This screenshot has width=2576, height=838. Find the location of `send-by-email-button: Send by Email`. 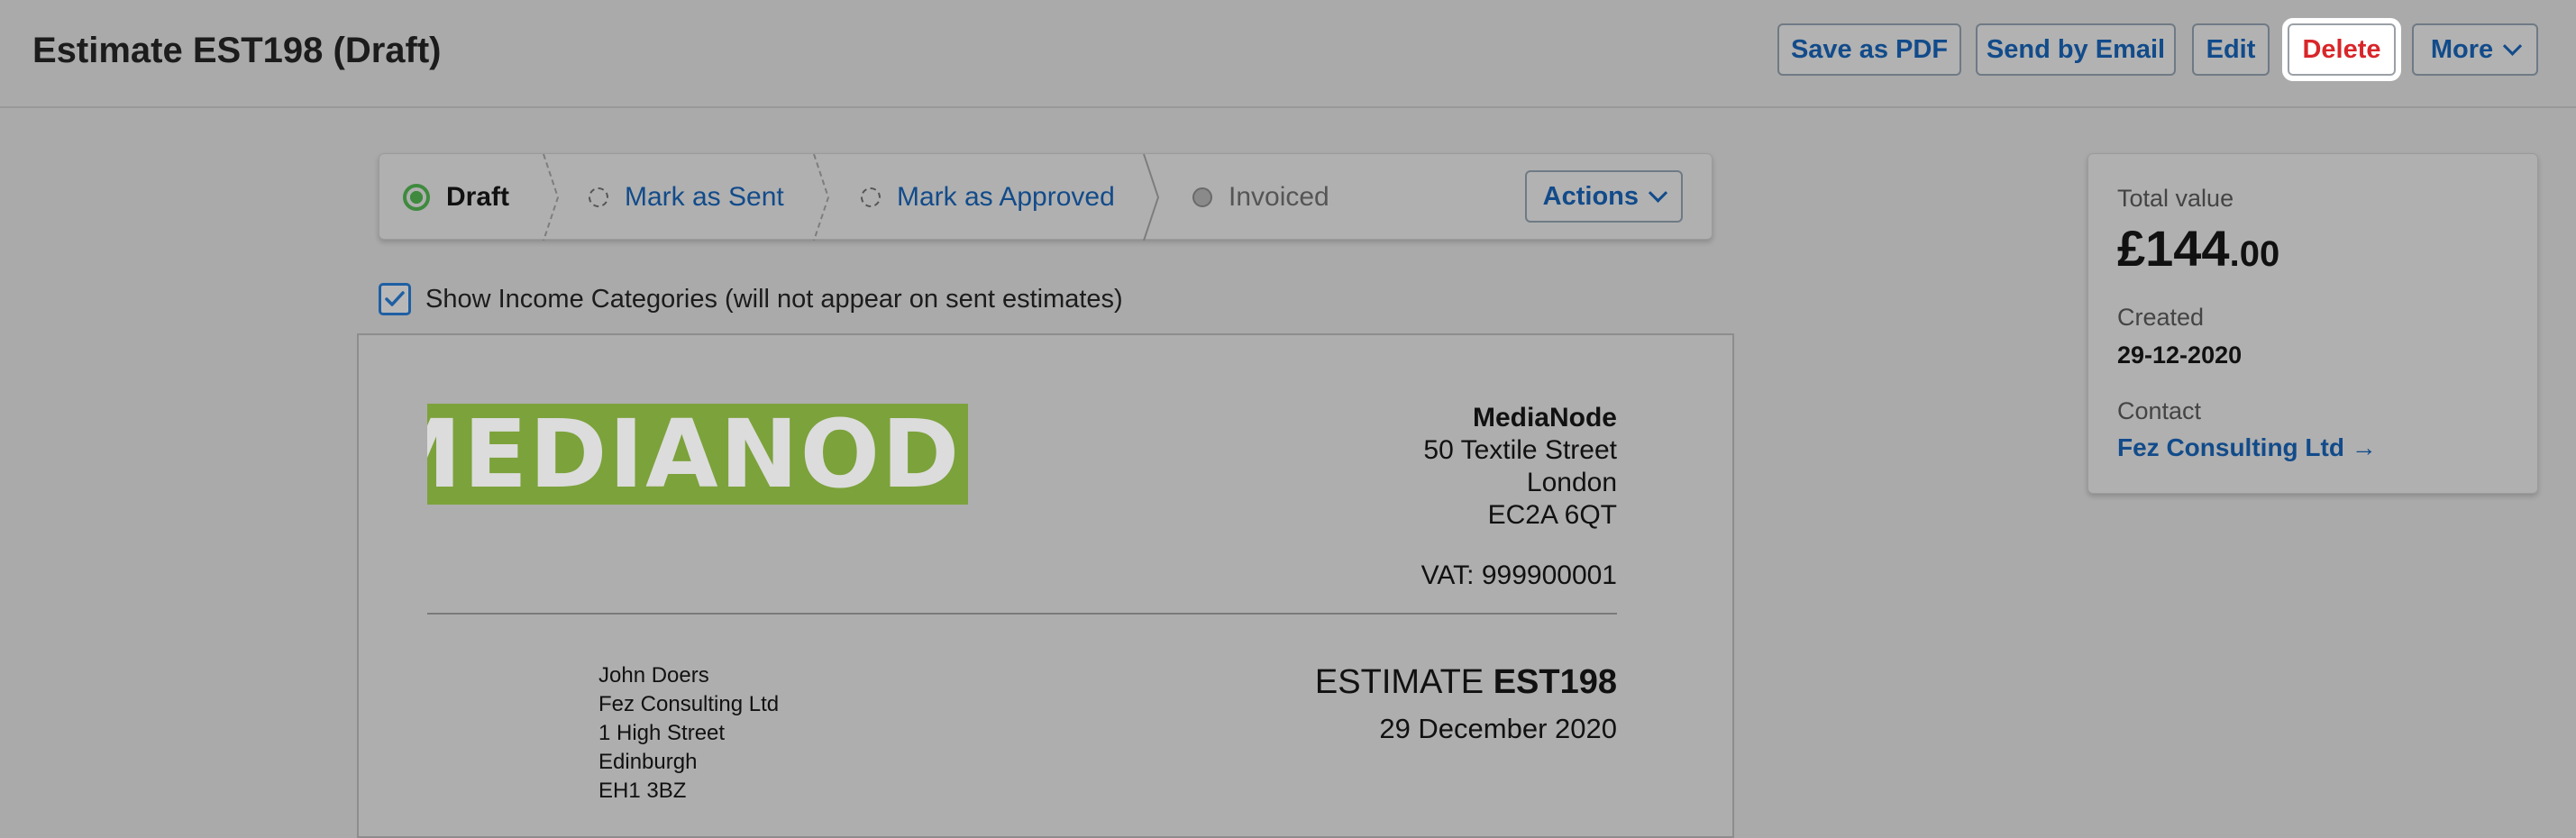

send-by-email-button: Send by Email is located at coordinates (2076, 50).